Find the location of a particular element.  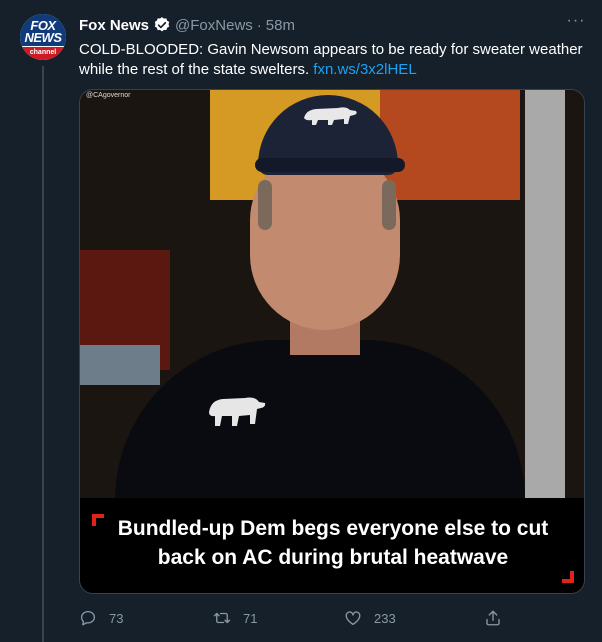

reply-button: 73 is located at coordinates (101, 618).